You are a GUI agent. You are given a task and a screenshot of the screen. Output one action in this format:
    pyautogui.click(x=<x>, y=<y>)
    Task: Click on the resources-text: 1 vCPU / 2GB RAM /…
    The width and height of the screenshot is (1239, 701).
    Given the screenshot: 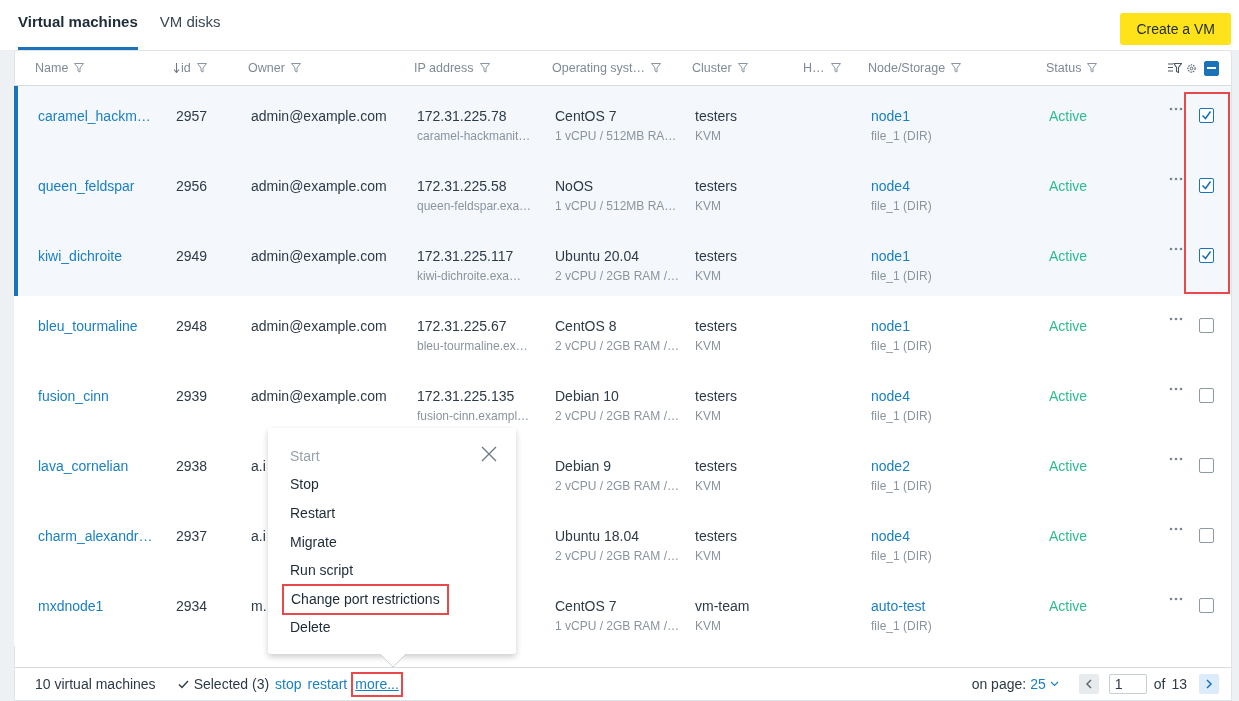 What is the action you would take?
    pyautogui.click(x=618, y=626)
    